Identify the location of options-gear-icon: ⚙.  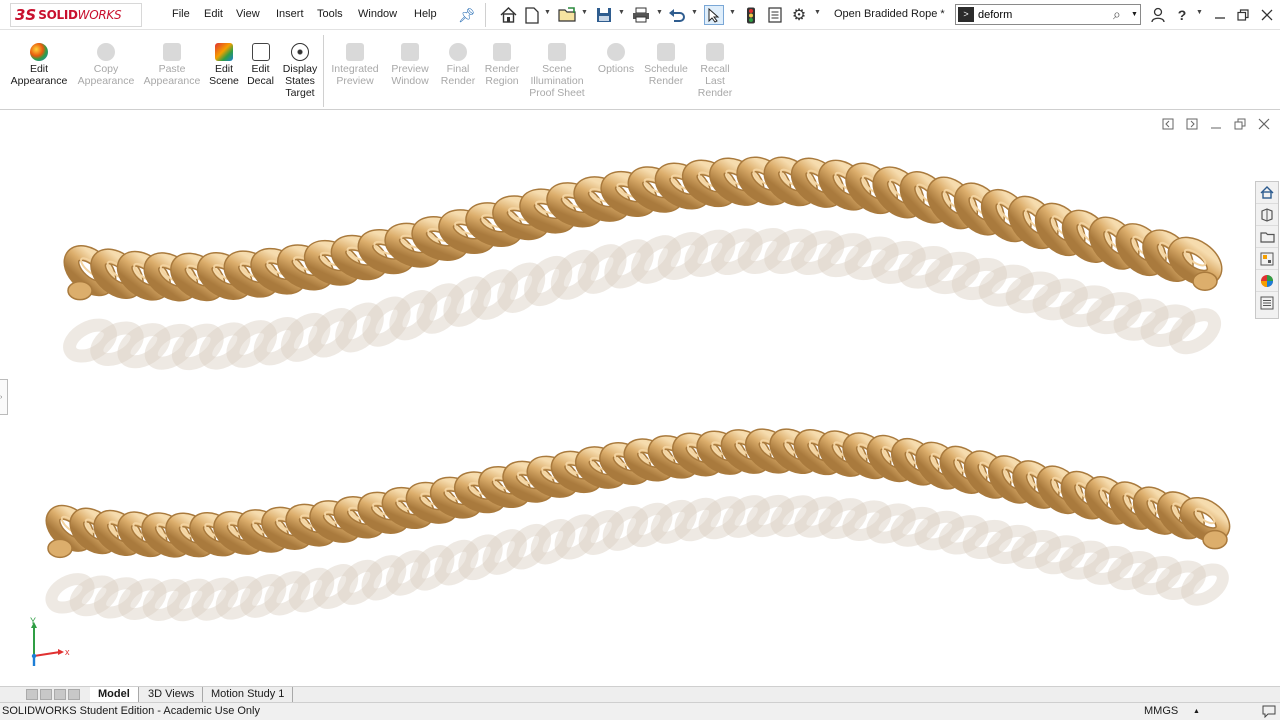
(799, 15).